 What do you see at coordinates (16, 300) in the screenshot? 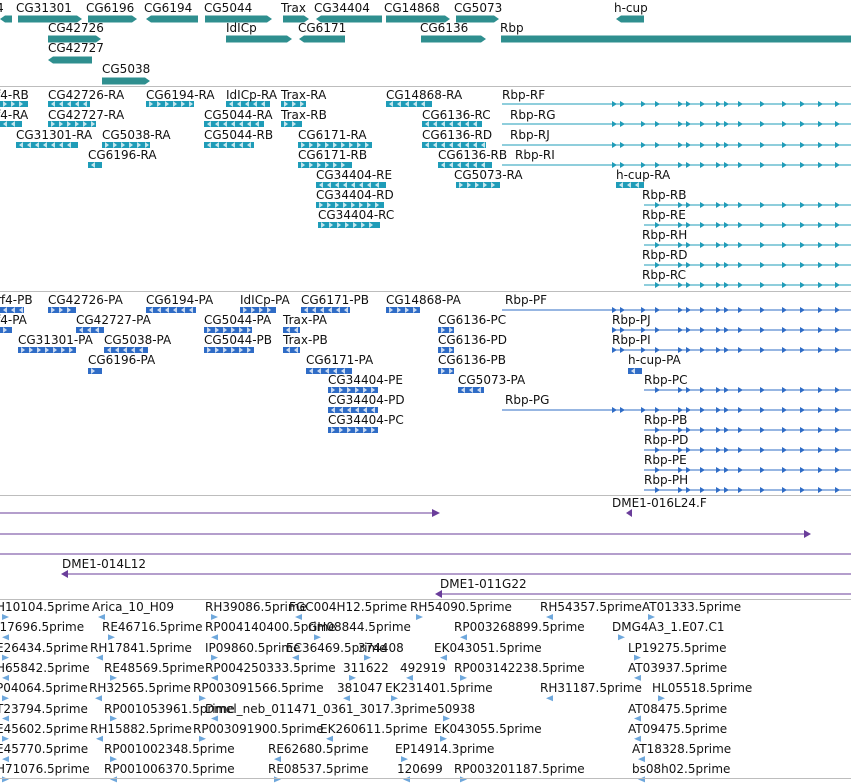
I see `protein-label-rf4-pb: rf4-PB` at bounding box center [16, 300].